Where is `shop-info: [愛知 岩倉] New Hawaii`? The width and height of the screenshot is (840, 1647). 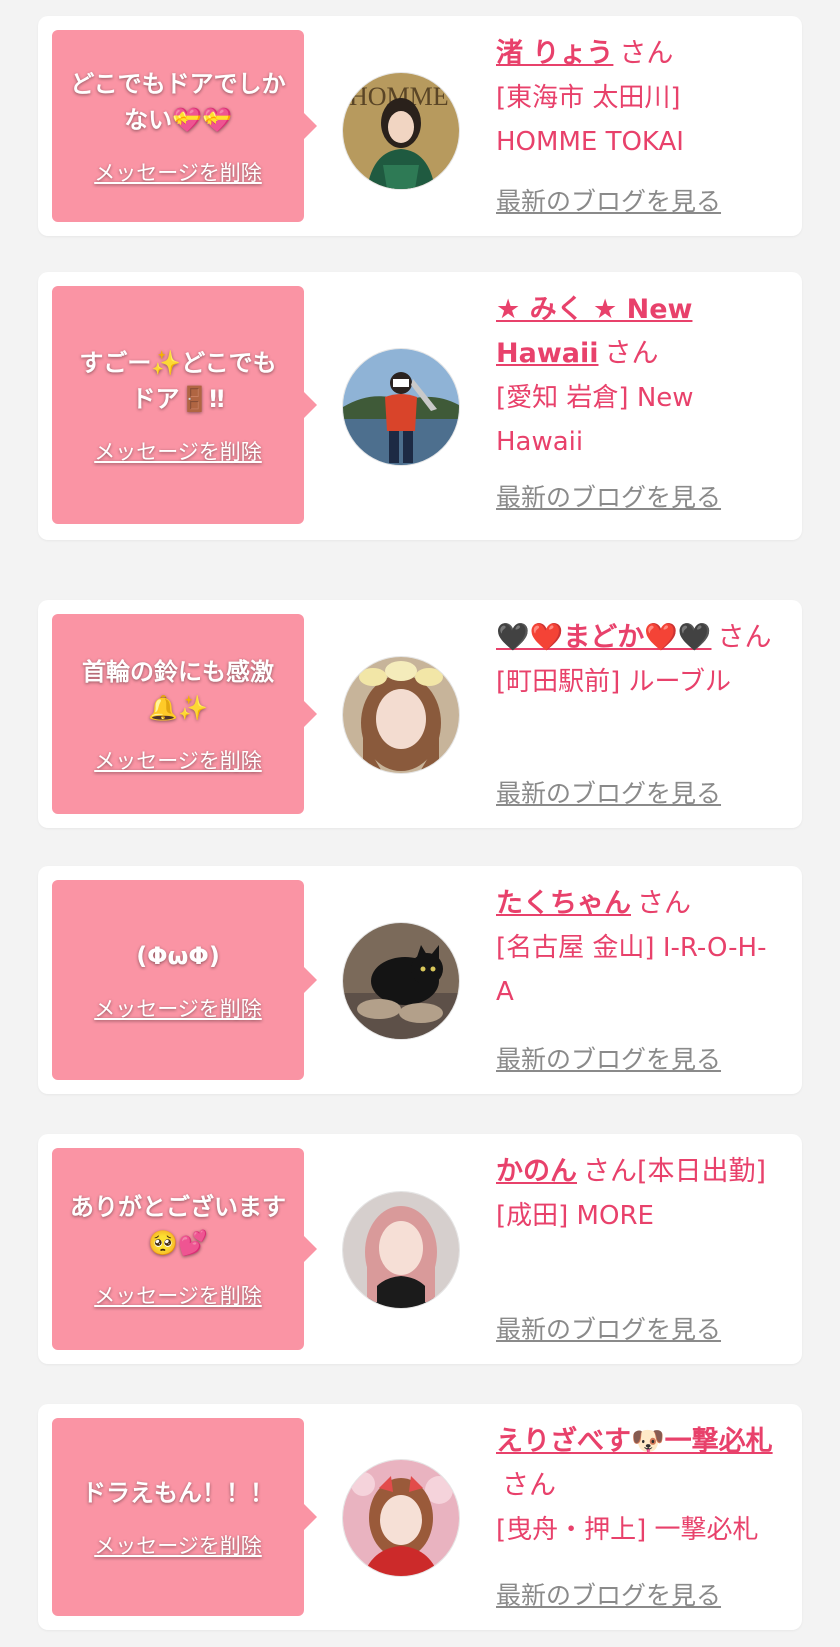
shop-info: [愛知 岩倉] New Hawaii is located at coordinates (595, 420).